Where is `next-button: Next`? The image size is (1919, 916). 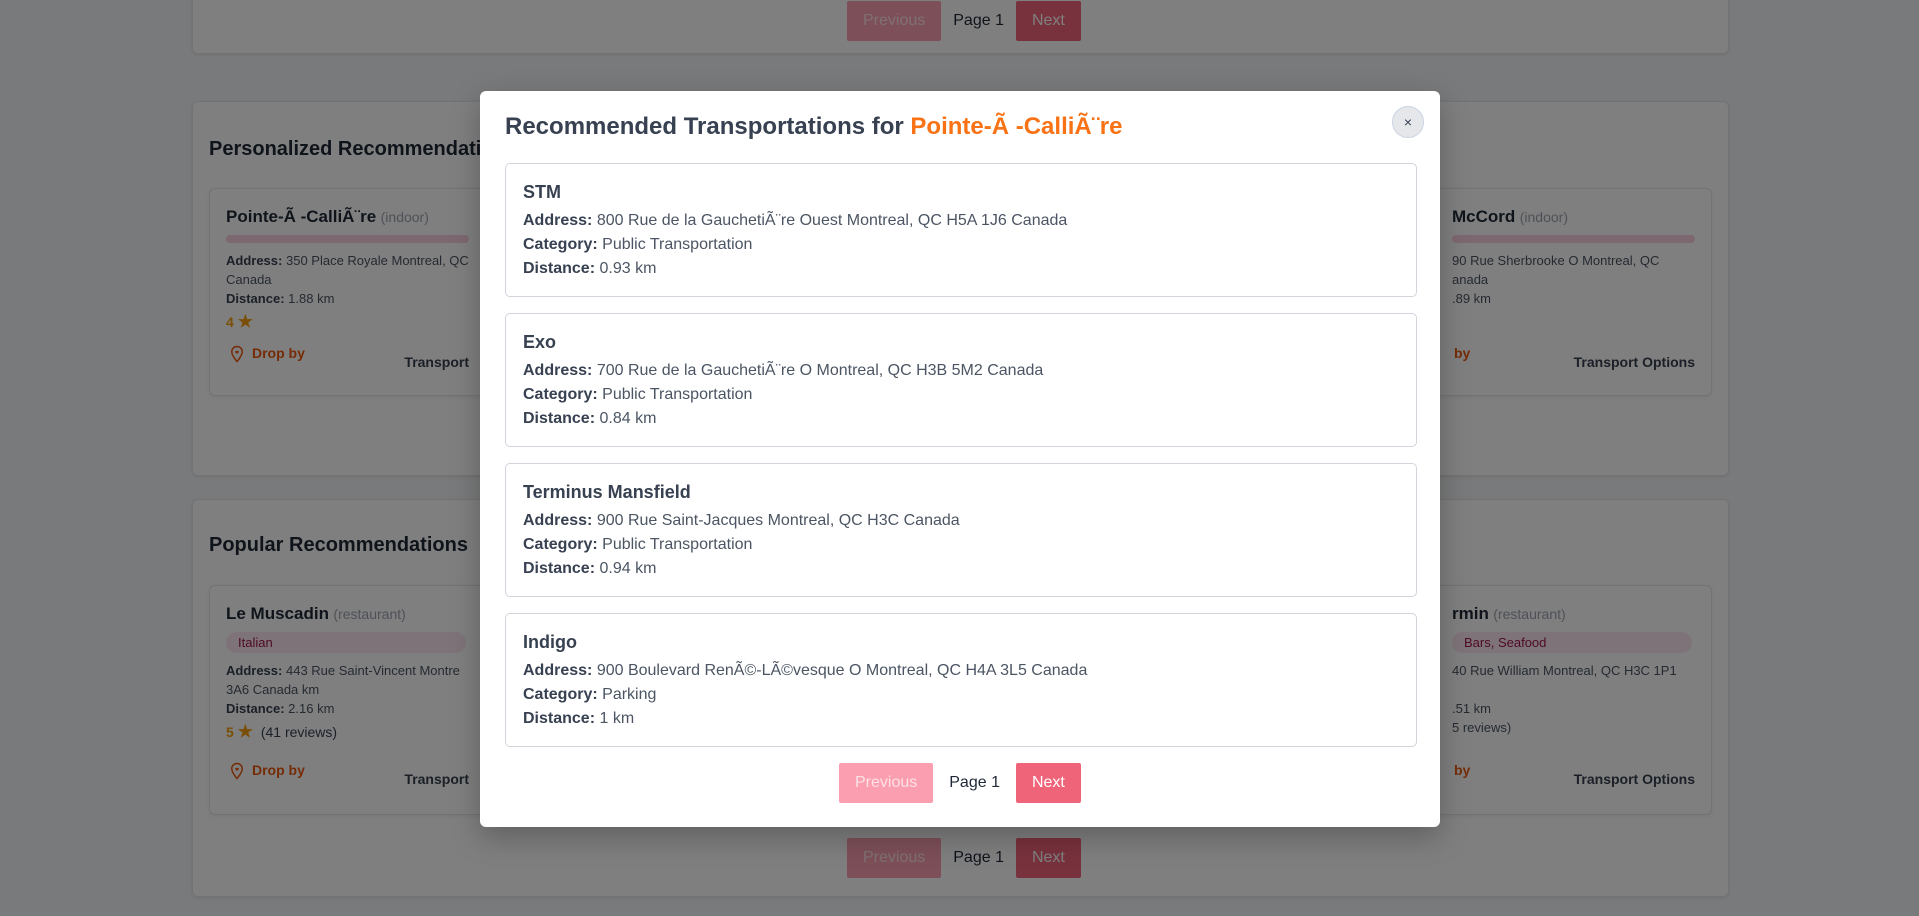 next-button: Next is located at coordinates (1048, 783).